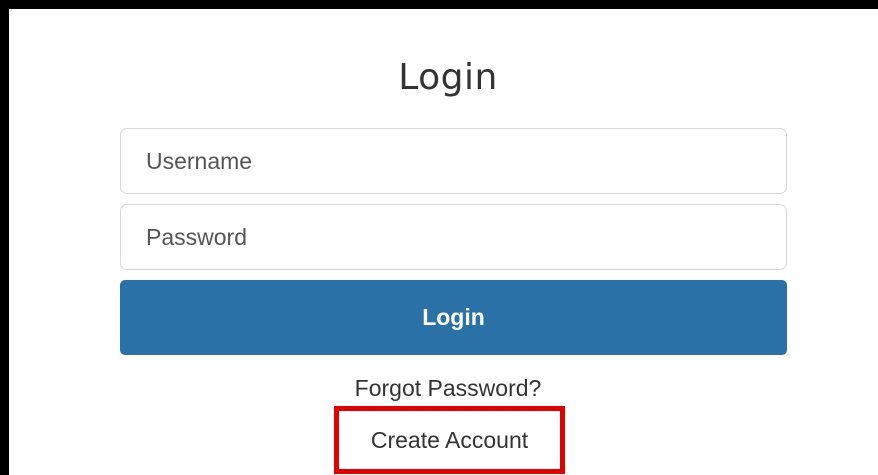 This screenshot has height=475, width=878. I want to click on login-button: Login, so click(453, 317).